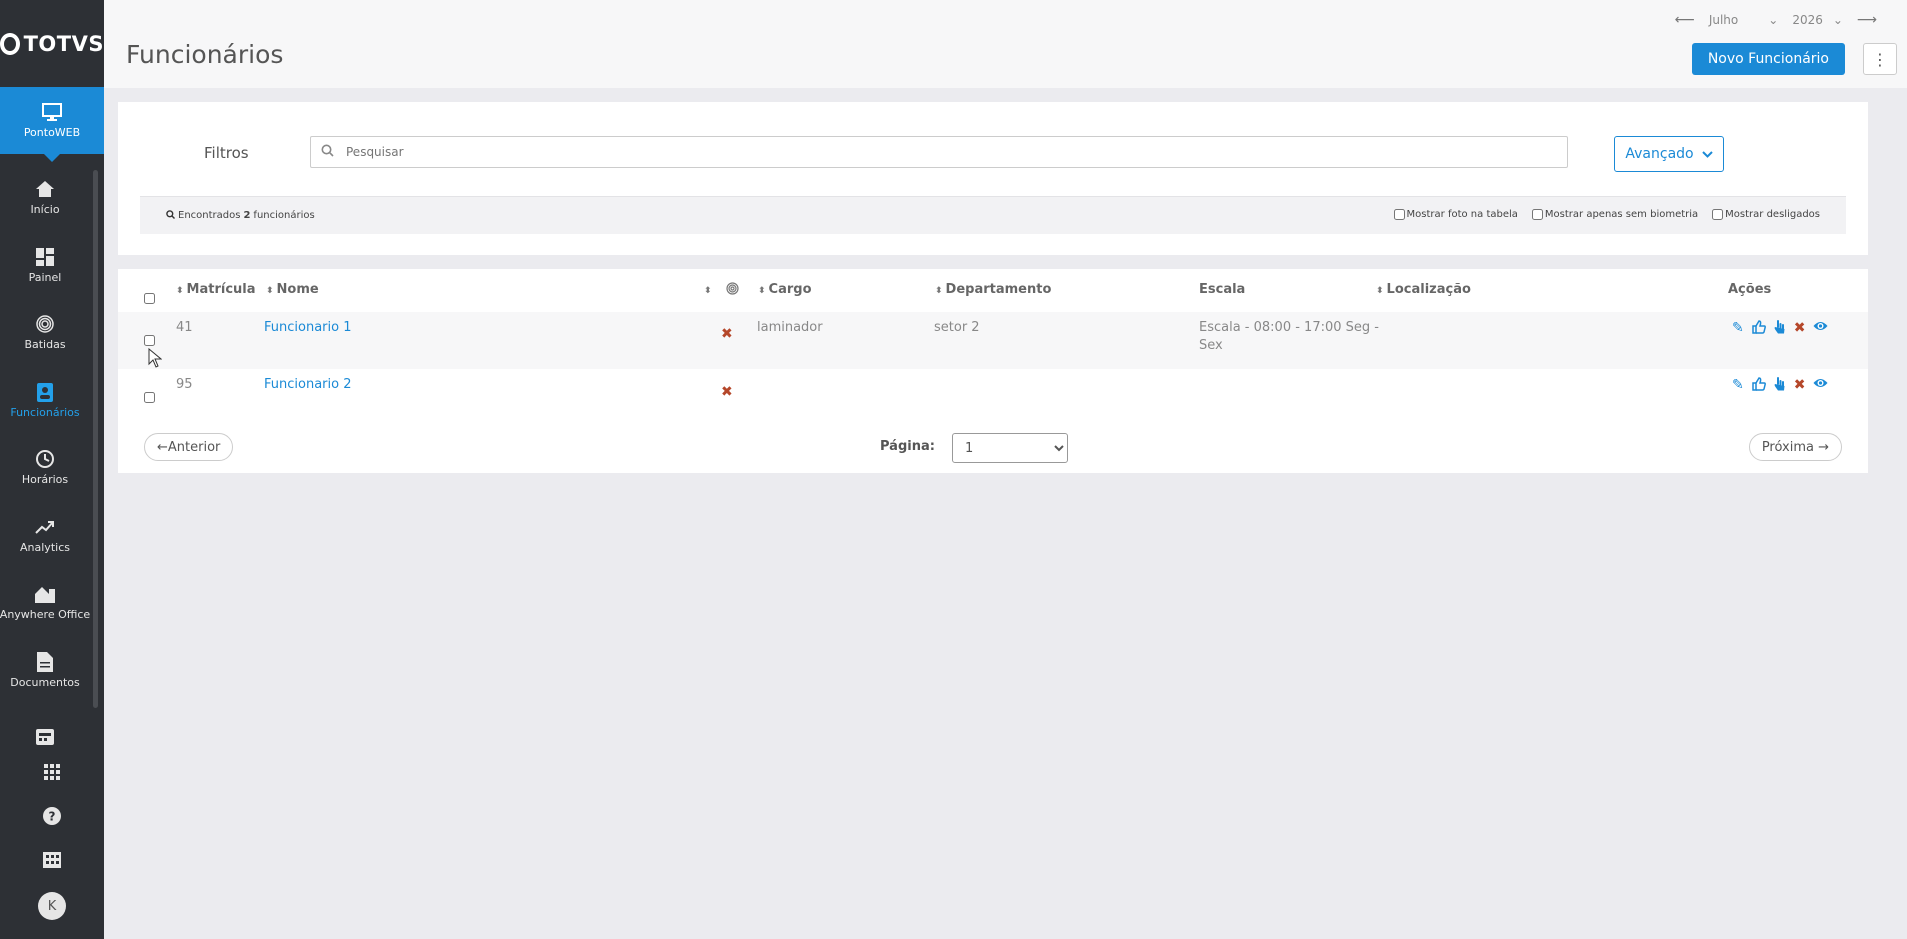 This screenshot has width=1907, height=939. Describe the element at coordinates (327, 152) in the screenshot. I see `search-icon` at that location.